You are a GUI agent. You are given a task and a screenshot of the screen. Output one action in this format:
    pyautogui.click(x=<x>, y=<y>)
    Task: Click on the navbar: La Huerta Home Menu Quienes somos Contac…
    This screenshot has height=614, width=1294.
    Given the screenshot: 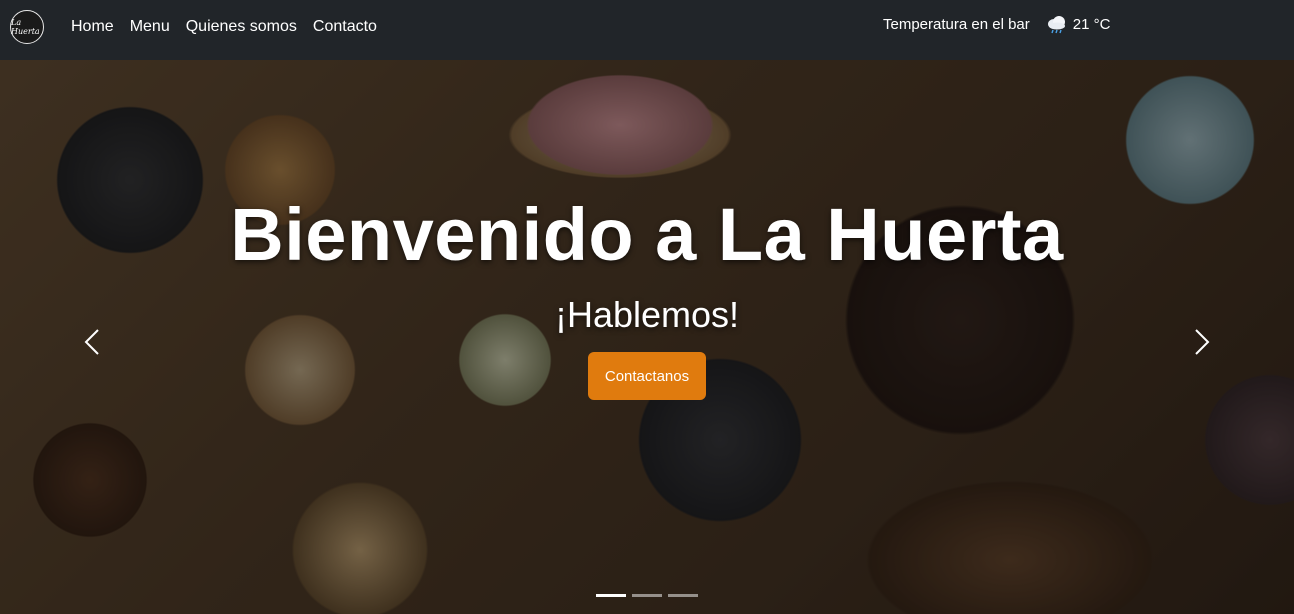 What is the action you would take?
    pyautogui.click(x=647, y=30)
    